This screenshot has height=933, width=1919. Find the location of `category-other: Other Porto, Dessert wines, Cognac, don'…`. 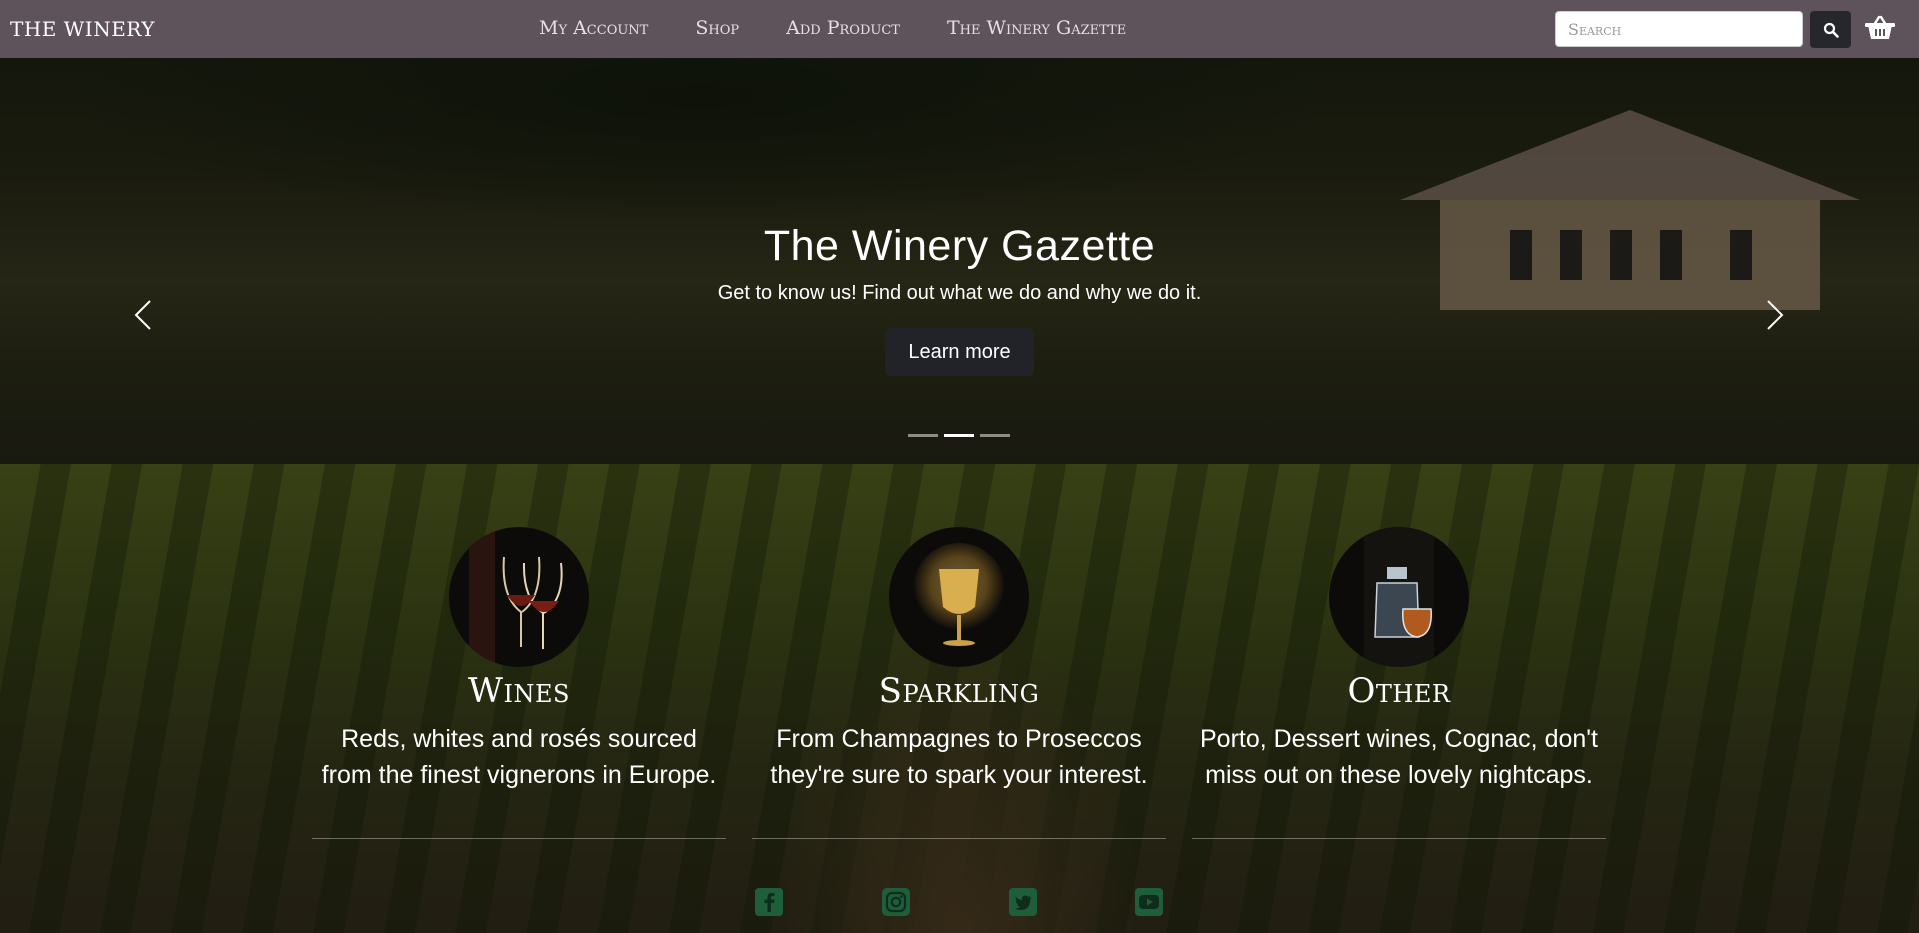

category-other: Other Porto, Dessert wines, Cognac, don'… is located at coordinates (1399, 660).